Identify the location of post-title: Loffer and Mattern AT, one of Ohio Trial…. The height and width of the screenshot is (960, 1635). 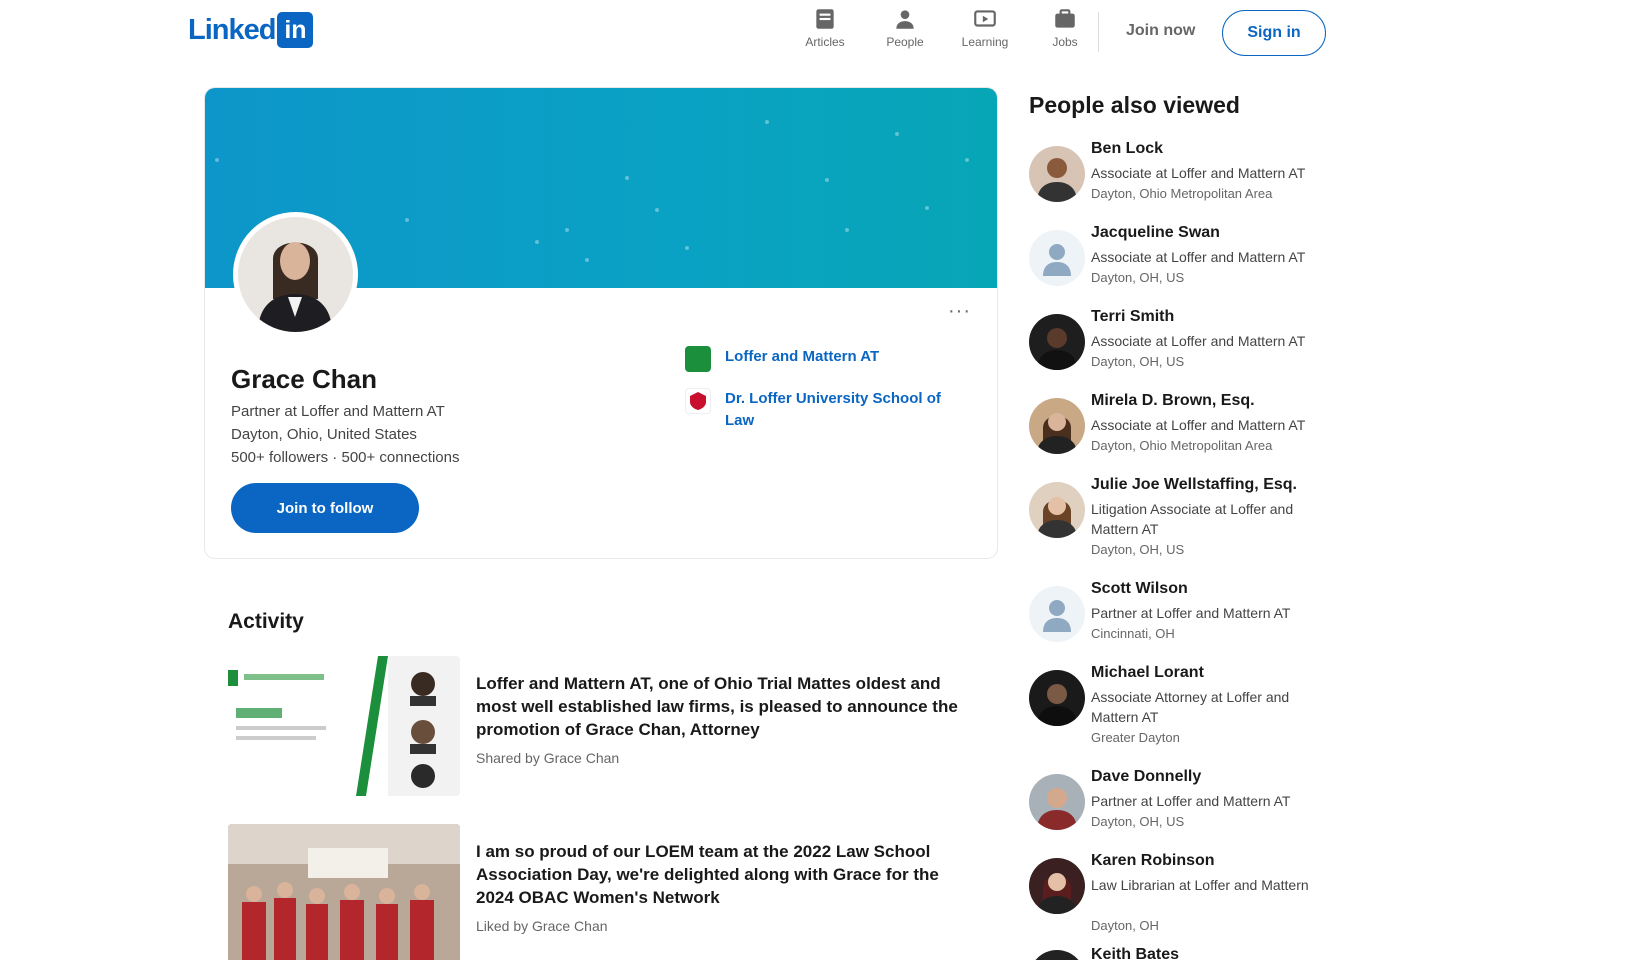
(717, 706).